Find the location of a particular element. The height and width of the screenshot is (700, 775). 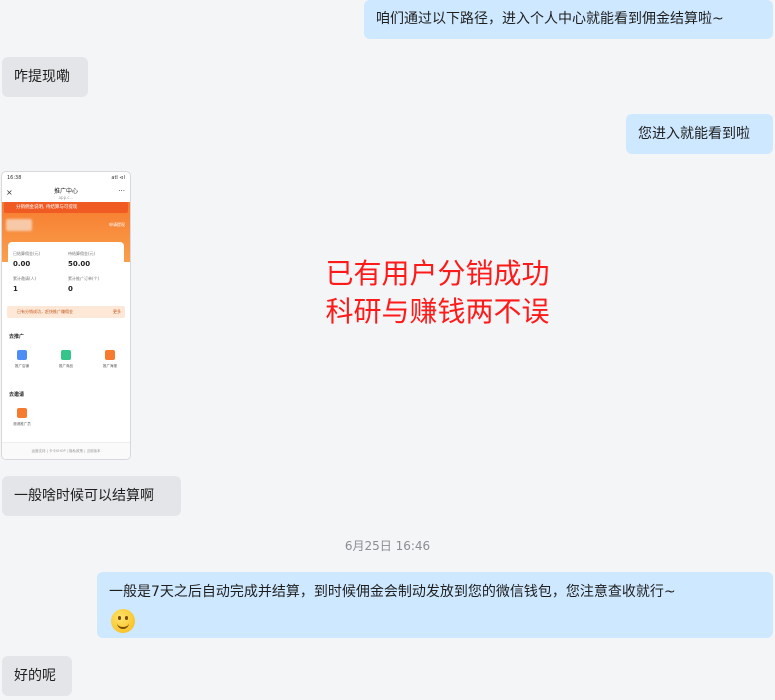

overlay-line-1: 已有用户分销成功 is located at coordinates (437, 273).